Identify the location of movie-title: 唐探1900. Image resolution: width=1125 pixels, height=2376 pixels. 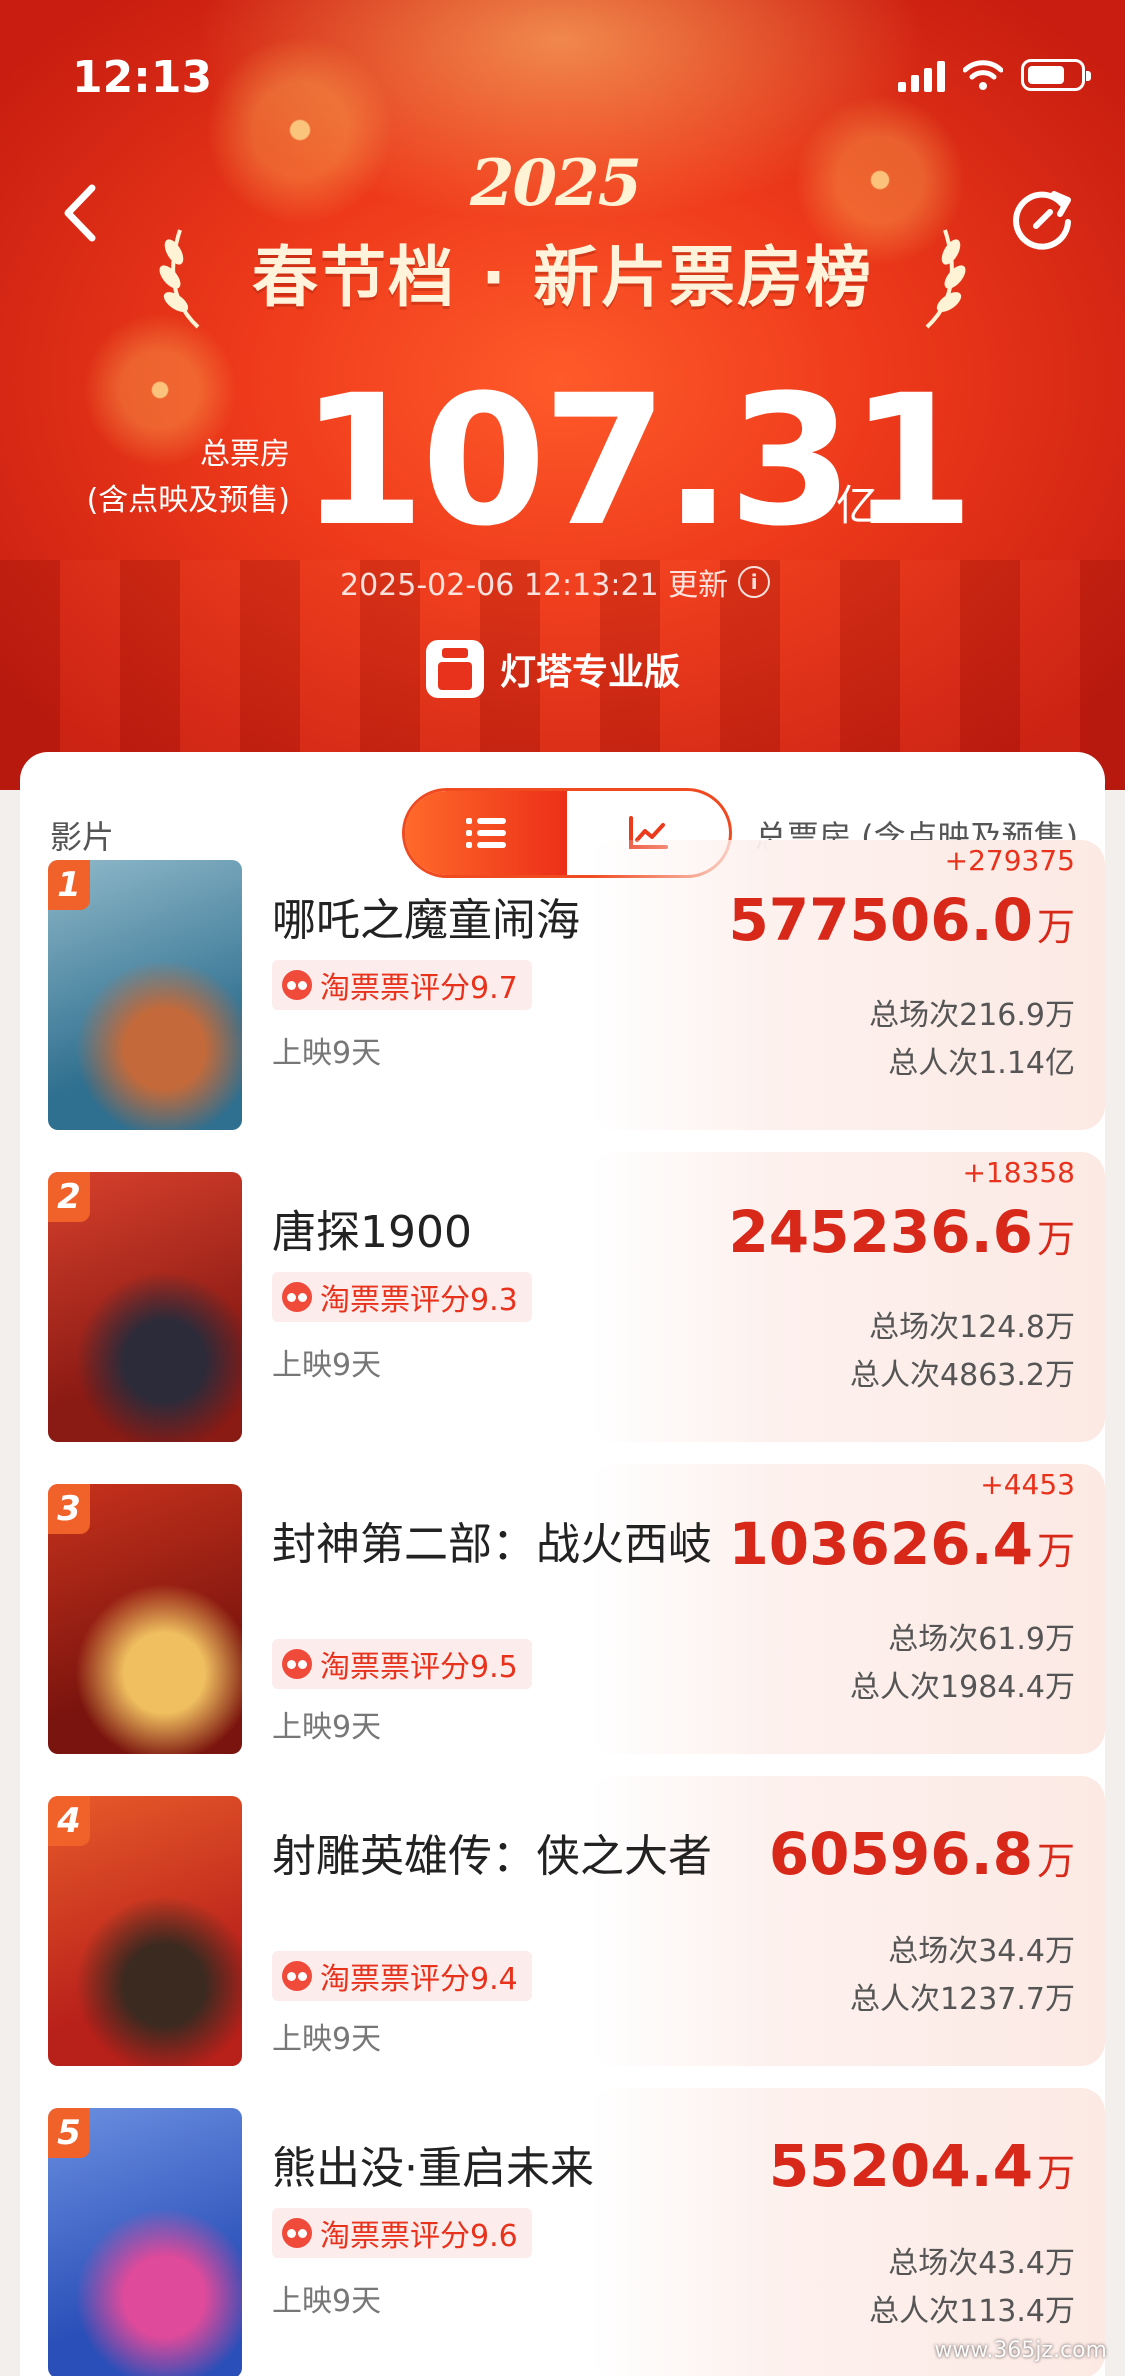
(497, 1233).